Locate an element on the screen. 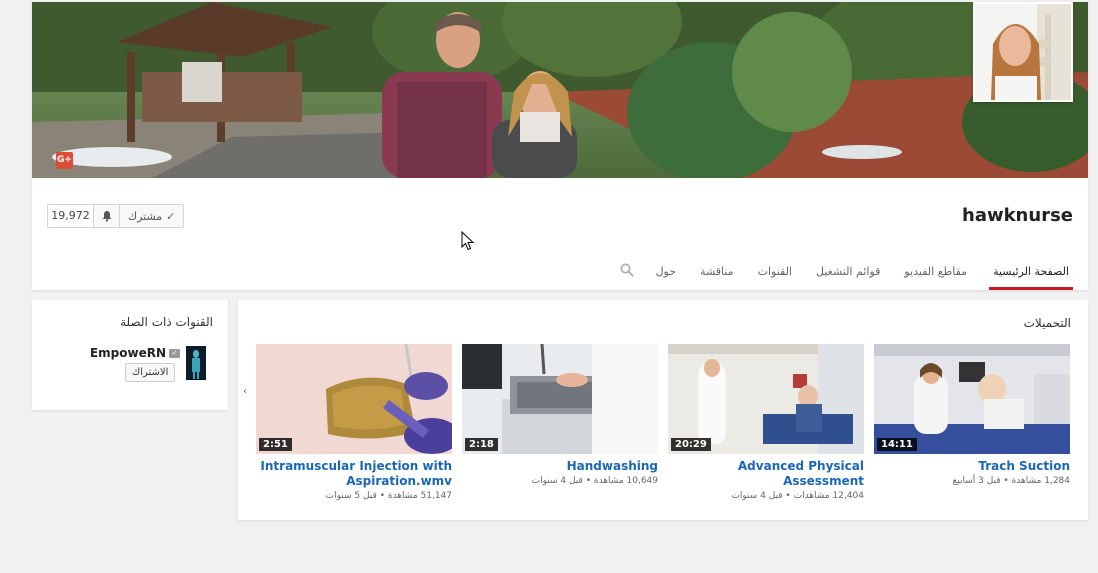  video-meta: 10,649 مشاهدة • قبل 4 سنوات is located at coordinates (594, 481).